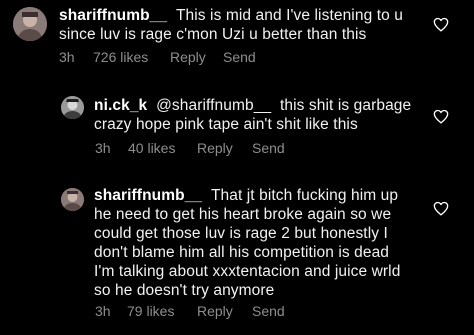 The width and height of the screenshot is (474, 335). Describe the element at coordinates (213, 105) in the screenshot. I see `mention-link: @shariffnumb__` at that location.